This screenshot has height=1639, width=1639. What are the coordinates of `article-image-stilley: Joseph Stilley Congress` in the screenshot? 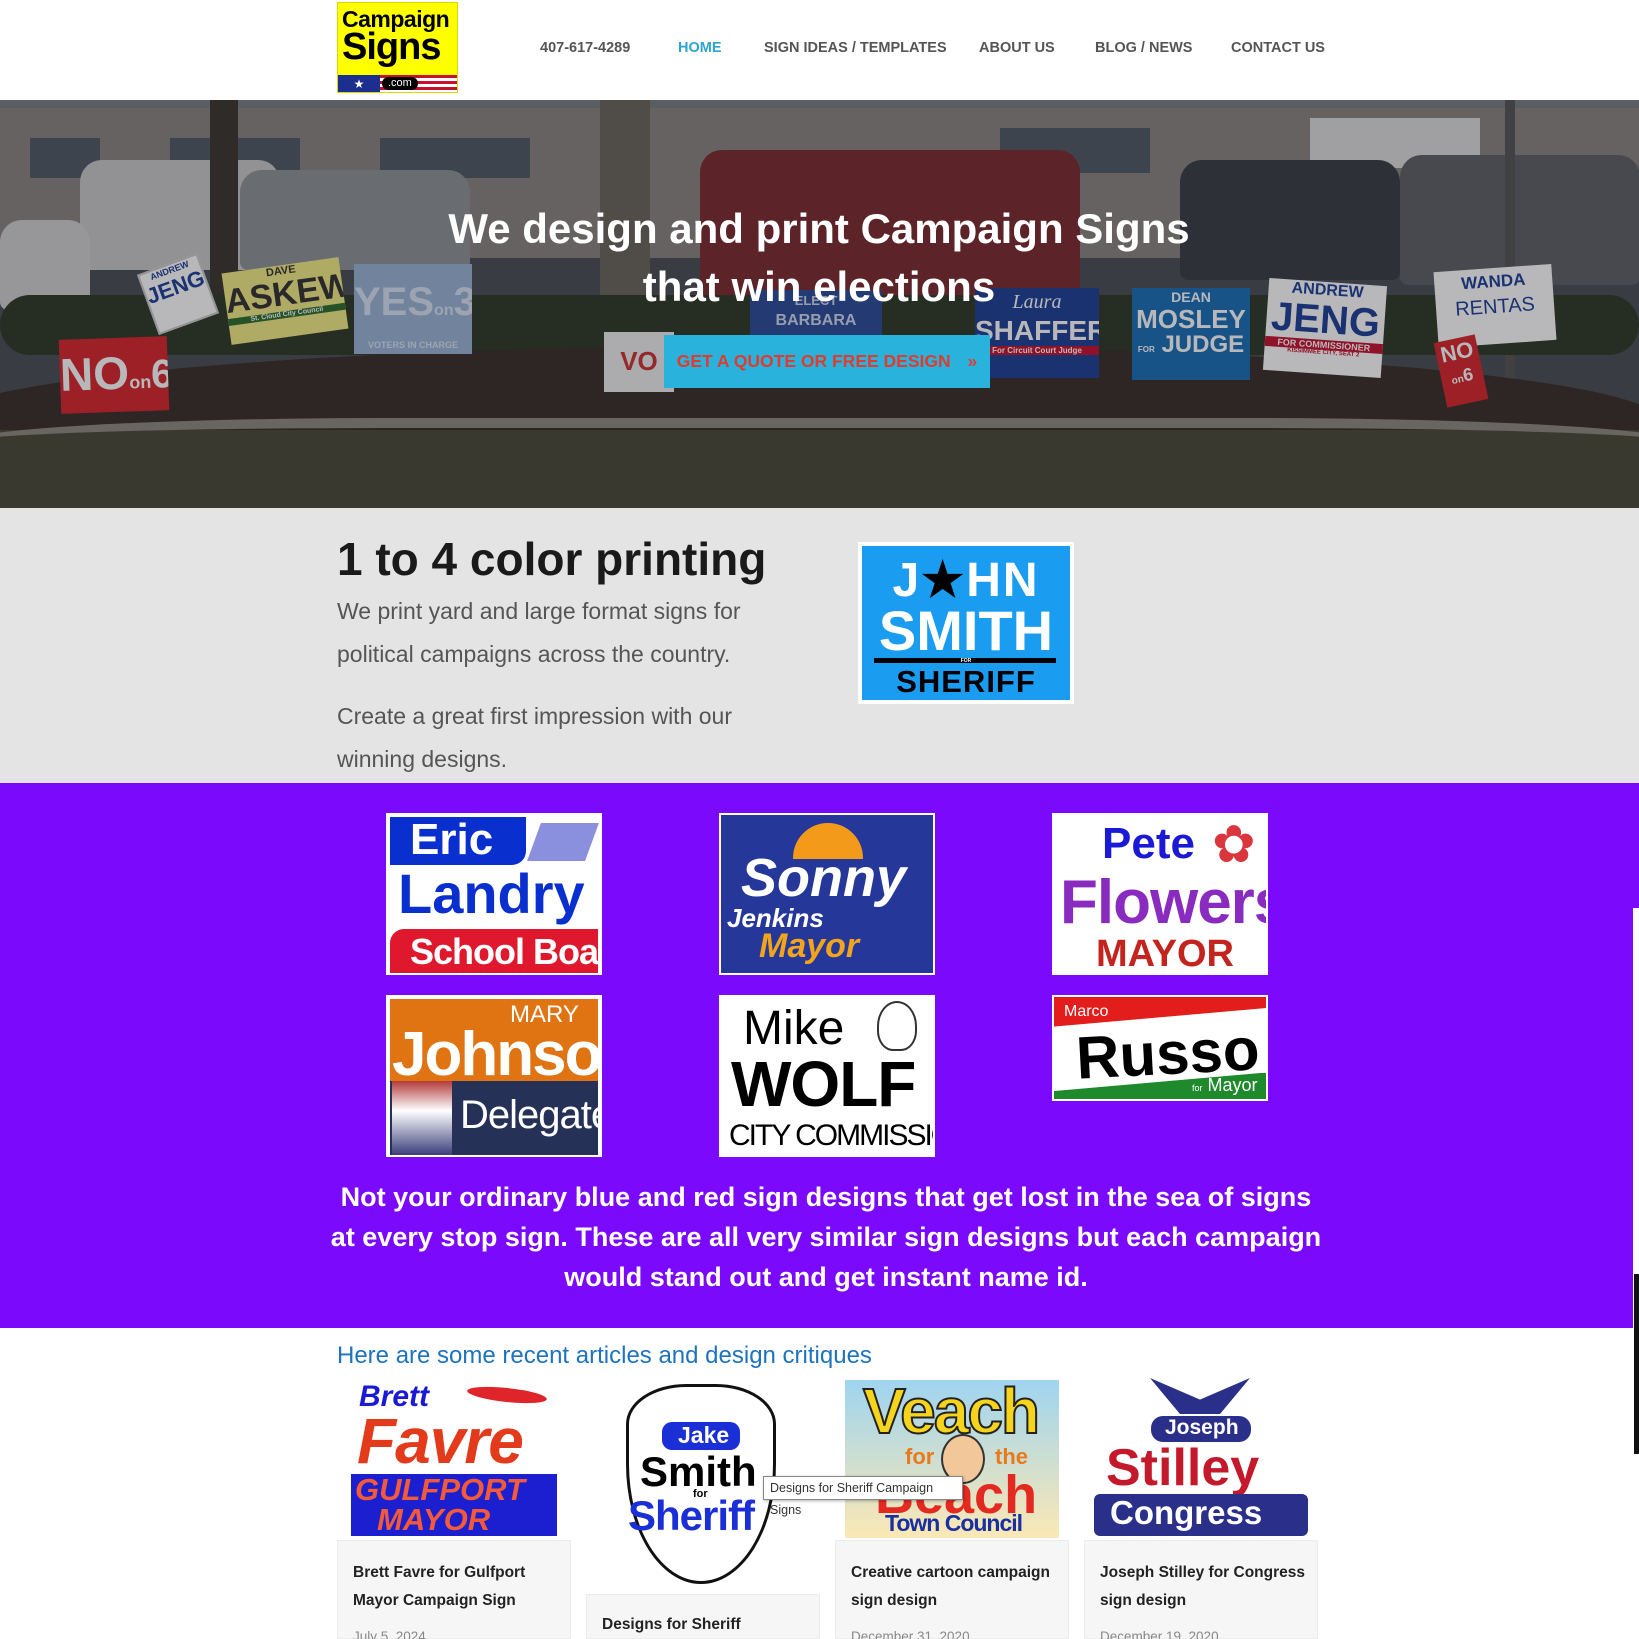 It's located at (1201, 1457).